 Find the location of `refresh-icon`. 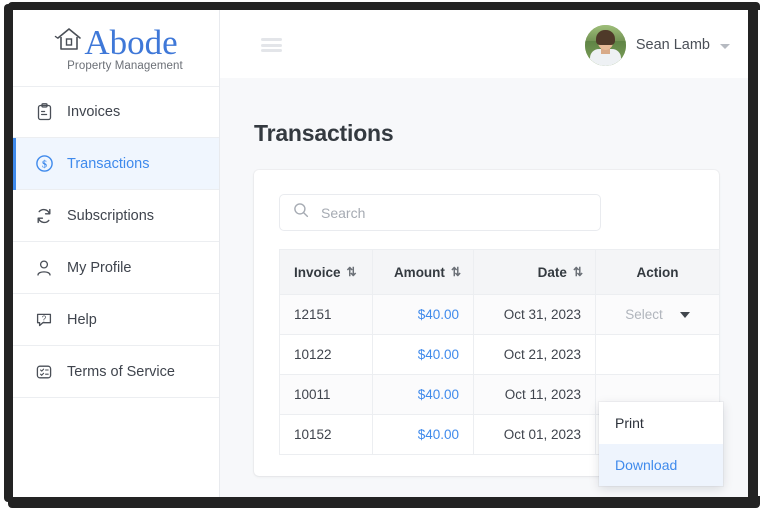

refresh-icon is located at coordinates (44, 216).